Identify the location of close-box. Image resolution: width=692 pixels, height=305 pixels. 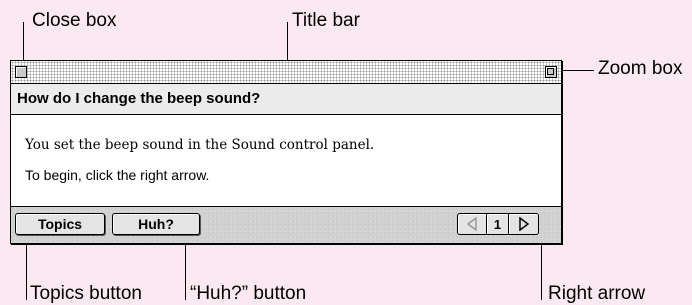
(21, 72).